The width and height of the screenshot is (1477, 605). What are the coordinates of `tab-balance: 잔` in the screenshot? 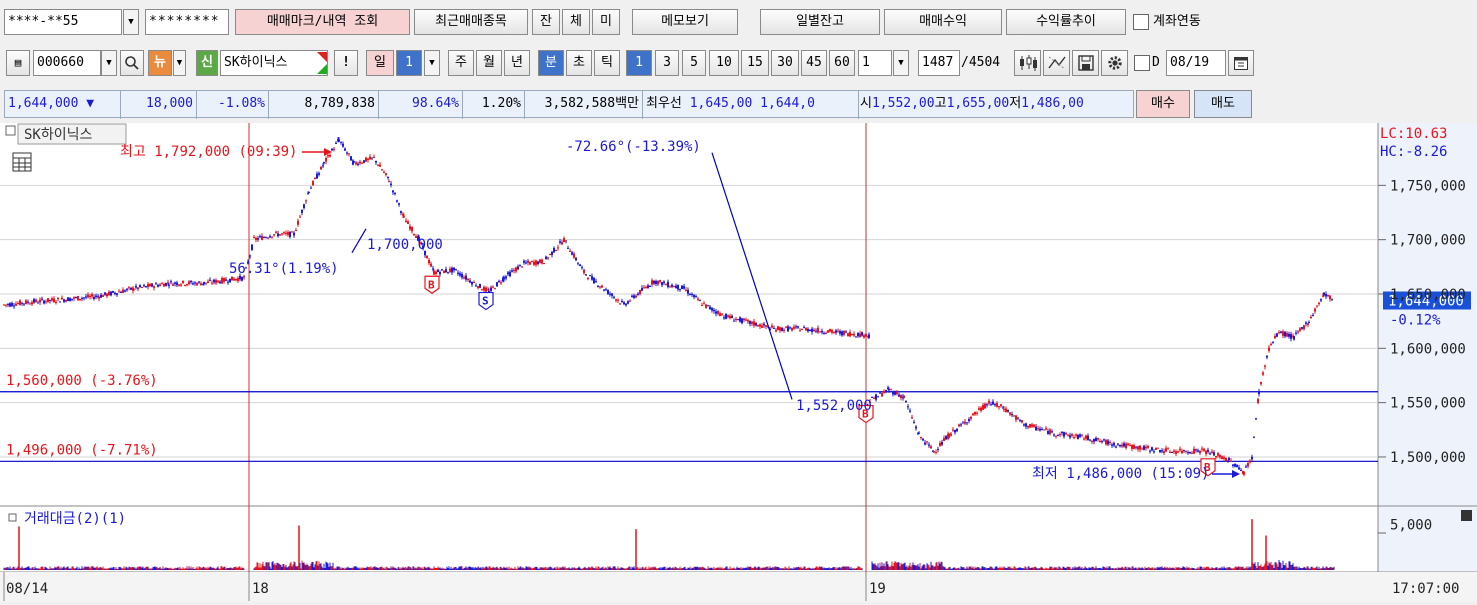 It's located at (546, 22).